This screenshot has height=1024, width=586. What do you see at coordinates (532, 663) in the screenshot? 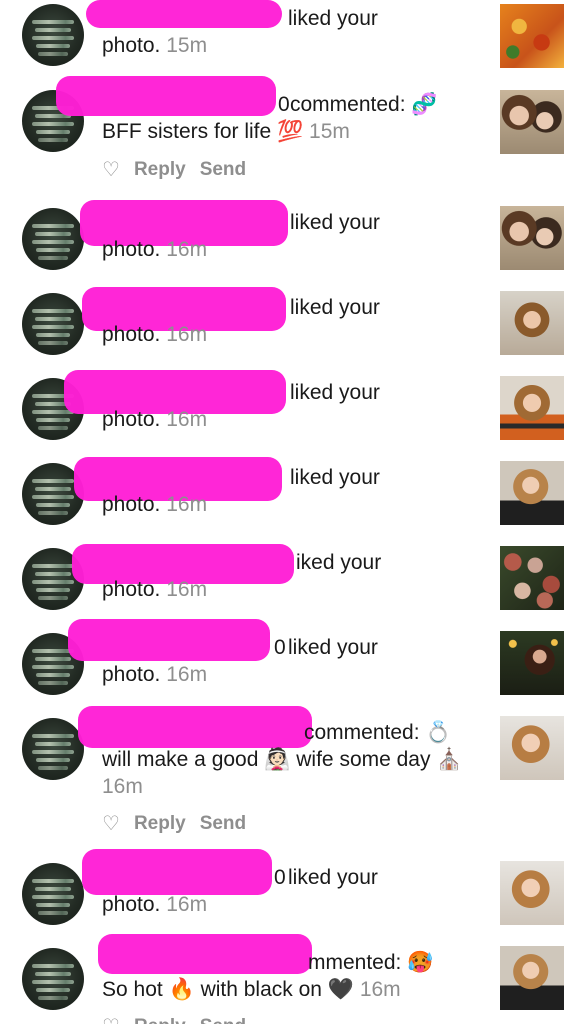
I see `night-photo-thumbnail` at bounding box center [532, 663].